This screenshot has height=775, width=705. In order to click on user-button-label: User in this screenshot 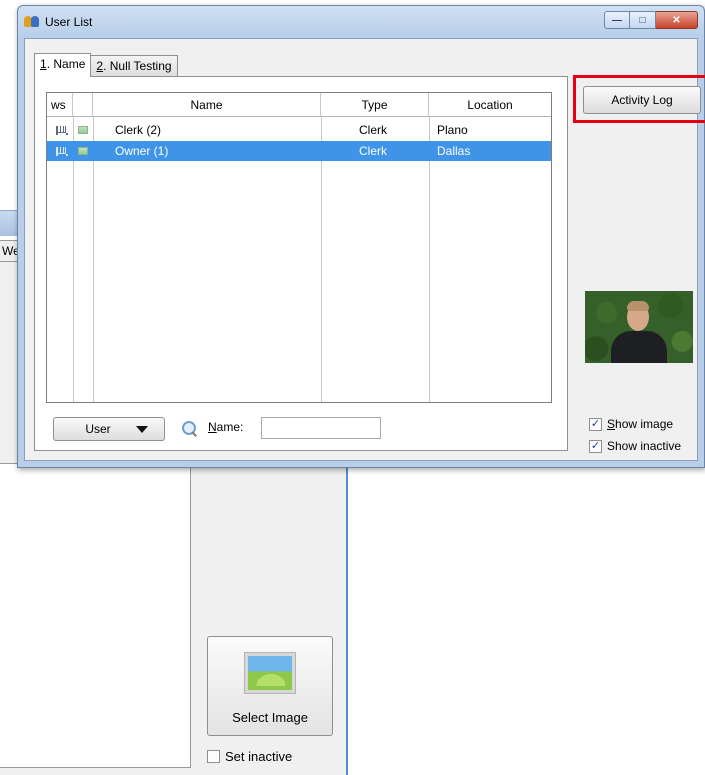, I will do `click(98, 429)`.